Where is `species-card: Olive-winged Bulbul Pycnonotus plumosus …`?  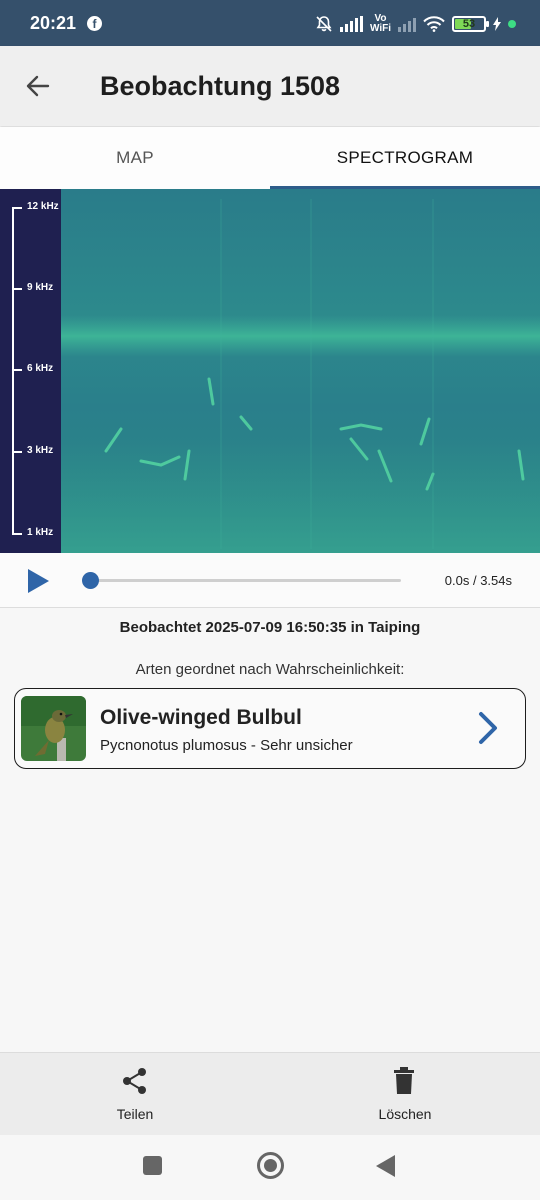 species-card: Olive-winged Bulbul Pycnonotus plumosus … is located at coordinates (270, 728).